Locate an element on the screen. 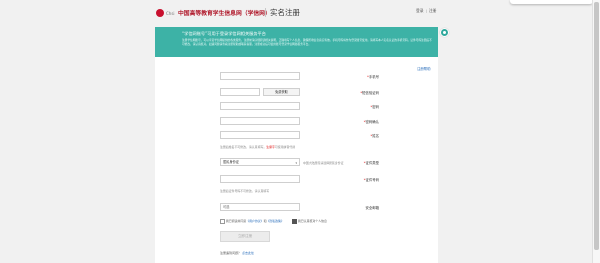  id-number-hint: 注册后证件号码不可修改，请认真填写 is located at coordinates (245, 191).